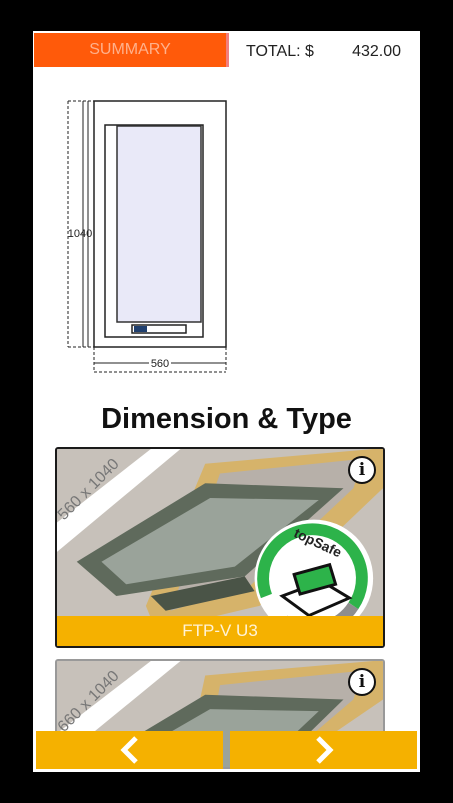 This screenshot has width=453, height=803. I want to click on previous-button, so click(129, 750).